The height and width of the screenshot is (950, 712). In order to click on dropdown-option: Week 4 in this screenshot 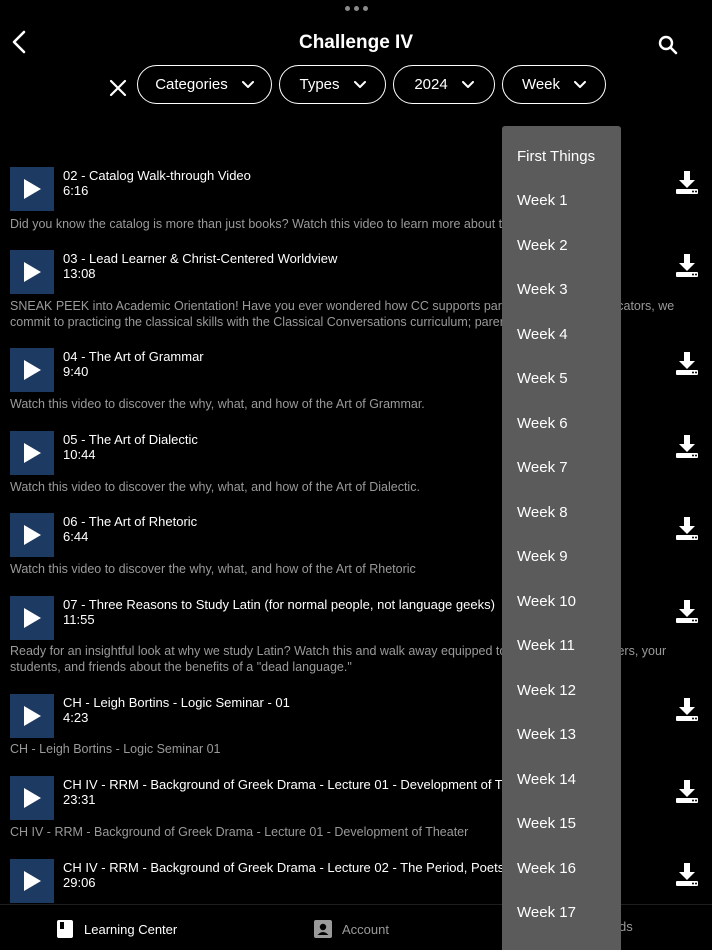, I will do `click(542, 334)`.